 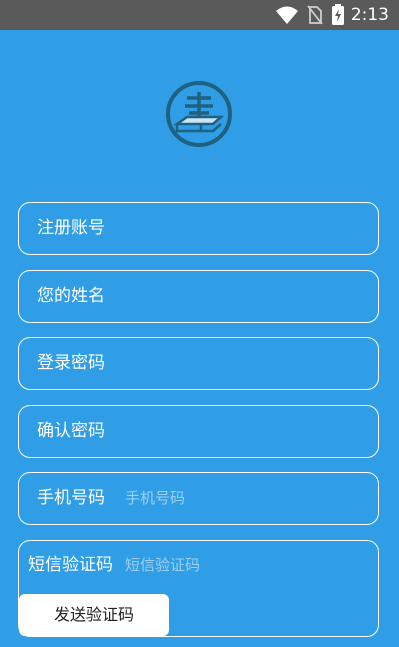 What do you see at coordinates (163, 565) in the screenshot?
I see `sms-code-placeholder: 短信验证码` at bounding box center [163, 565].